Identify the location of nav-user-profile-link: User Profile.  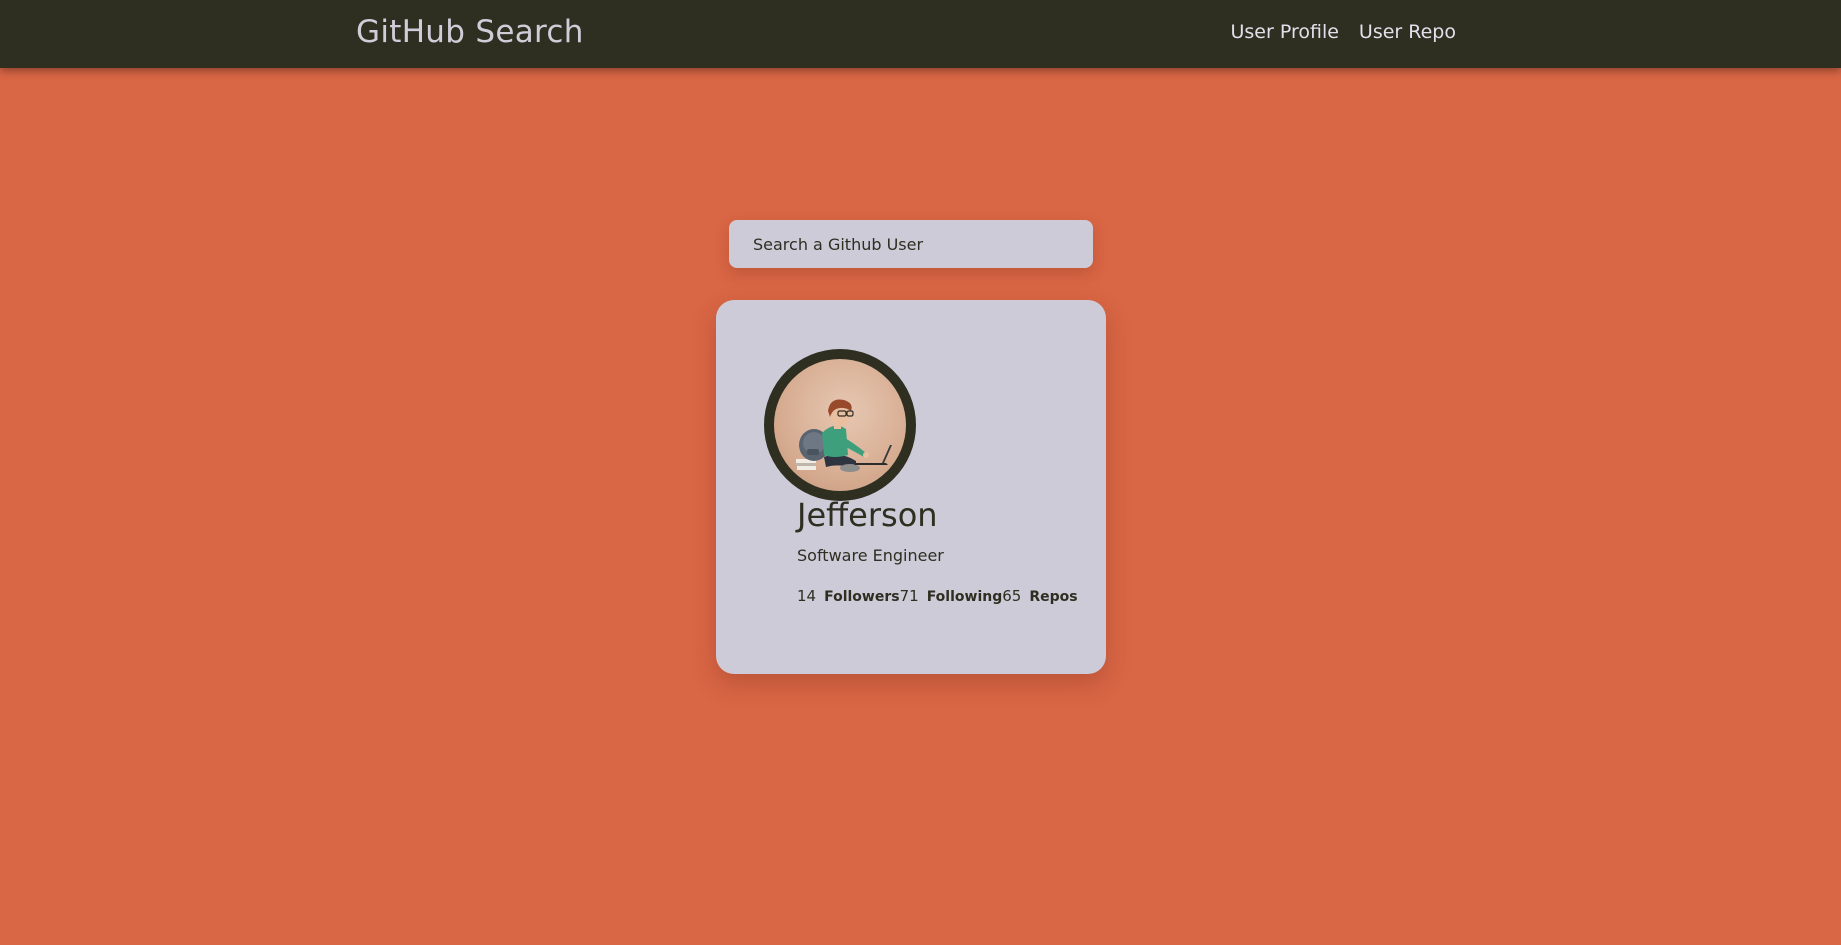
(1284, 32).